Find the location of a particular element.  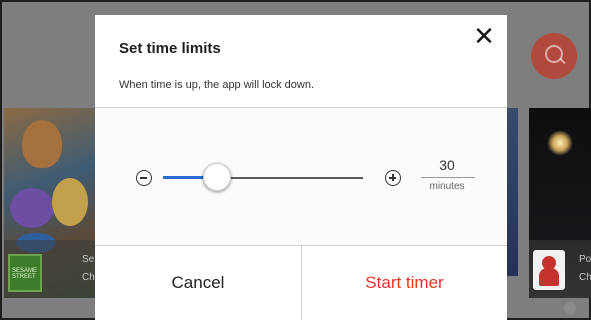

time-value: 30 is located at coordinates (447, 165).